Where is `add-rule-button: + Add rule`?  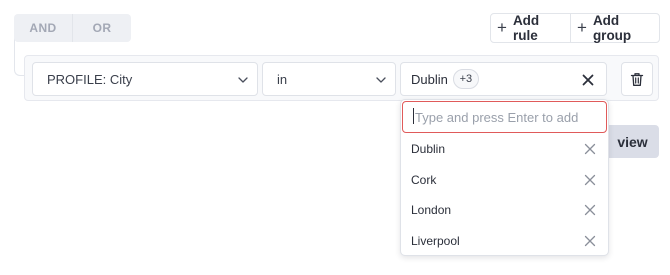 add-rule-button: + Add rule is located at coordinates (530, 28).